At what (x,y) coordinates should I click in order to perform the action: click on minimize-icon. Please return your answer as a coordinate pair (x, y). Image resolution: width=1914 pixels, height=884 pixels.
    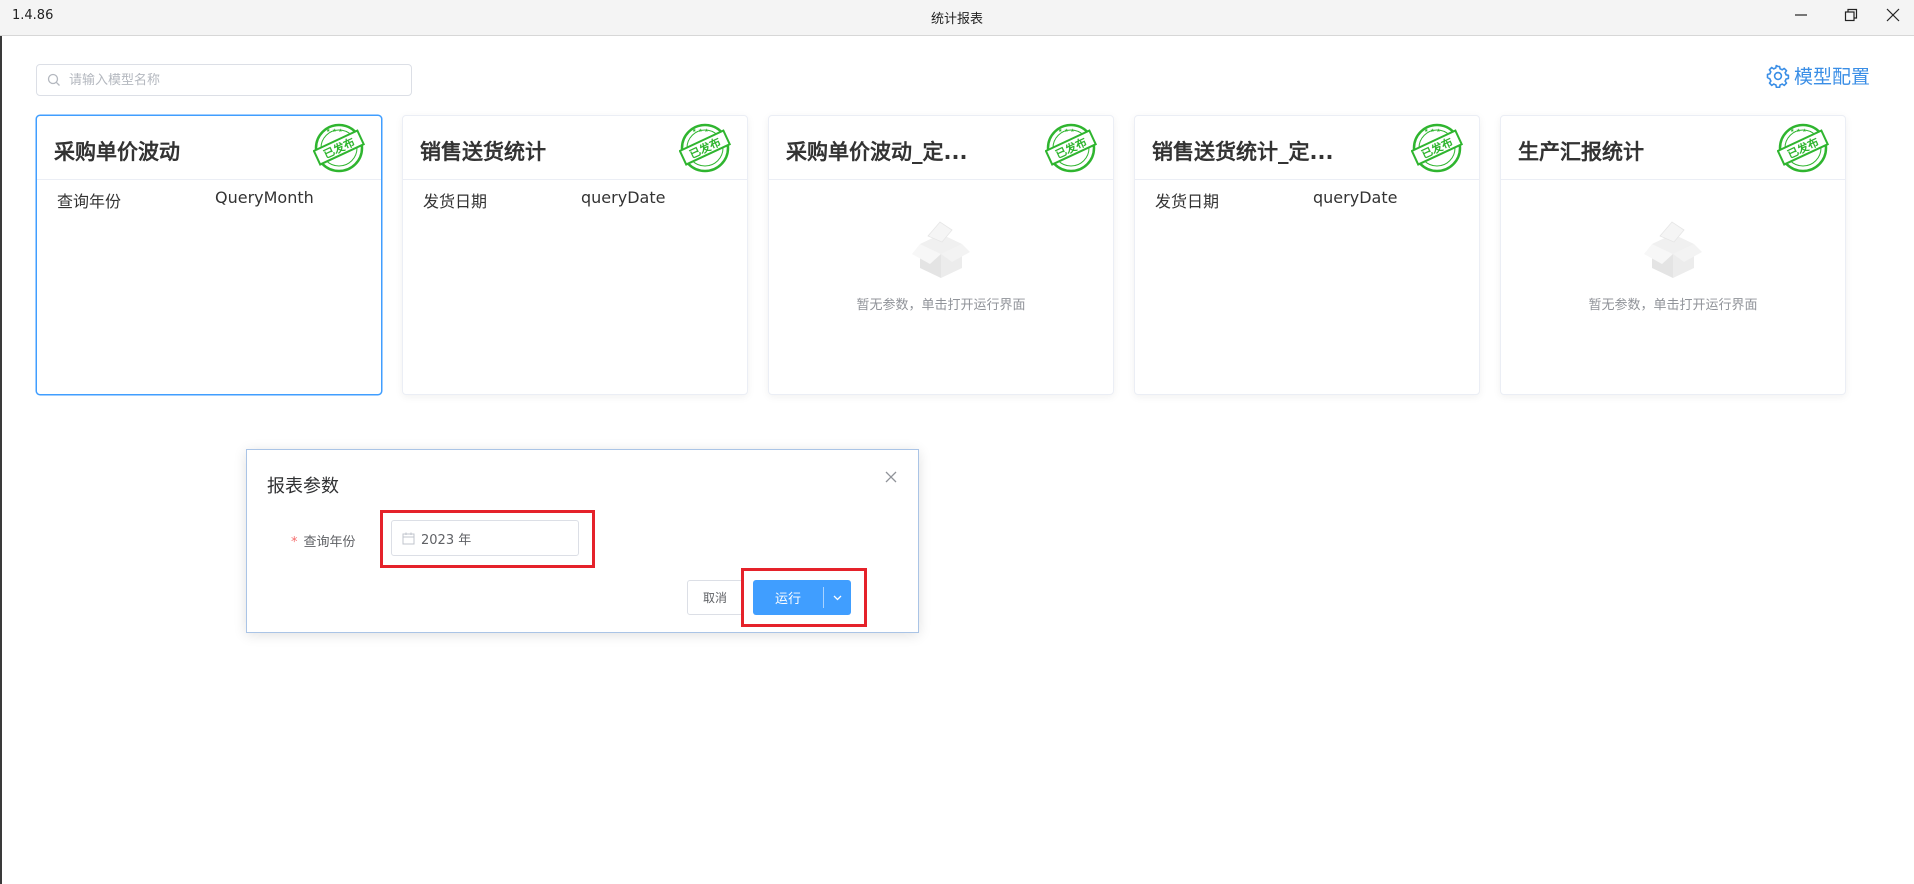
    Looking at the image, I should click on (1801, 15).